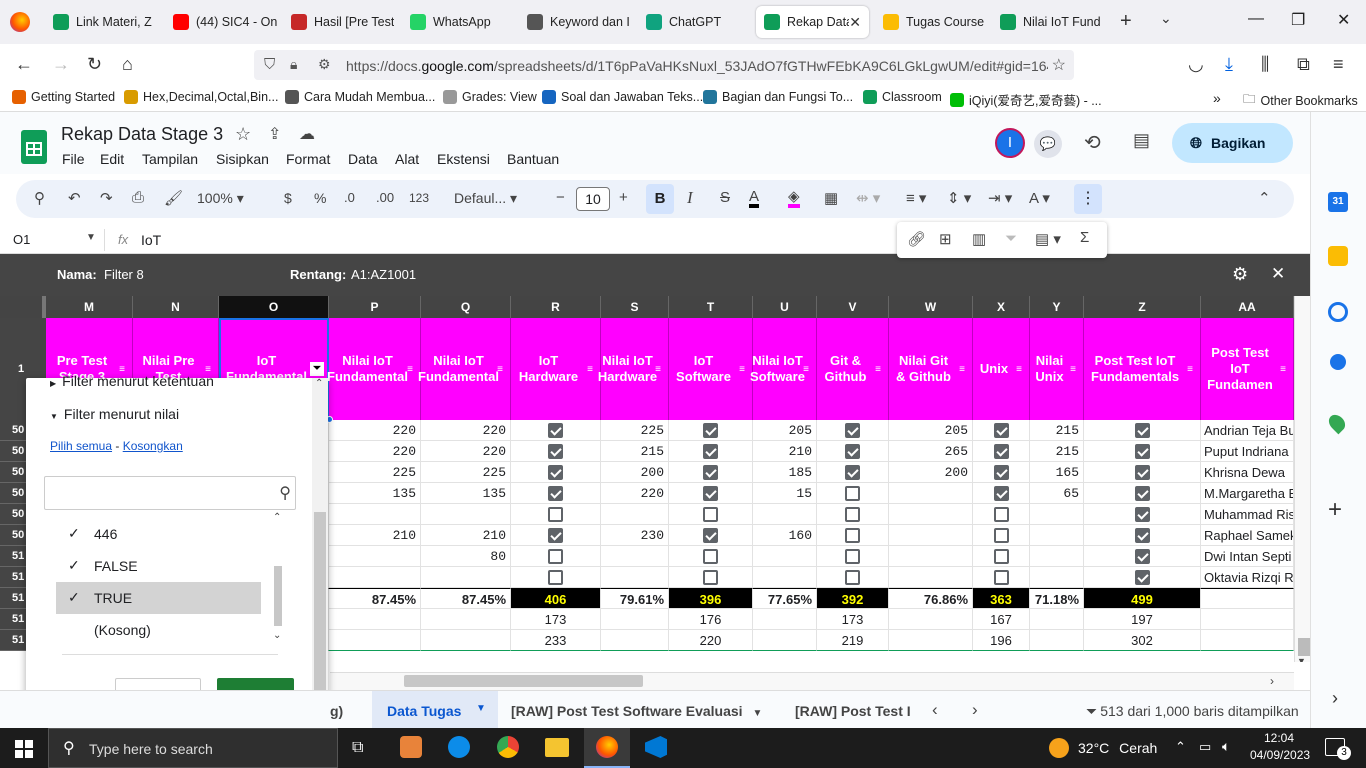 The height and width of the screenshot is (768, 1366). Describe the element at coordinates (336, 711) in the screenshot. I see `sheet-tab-partial: g)` at that location.